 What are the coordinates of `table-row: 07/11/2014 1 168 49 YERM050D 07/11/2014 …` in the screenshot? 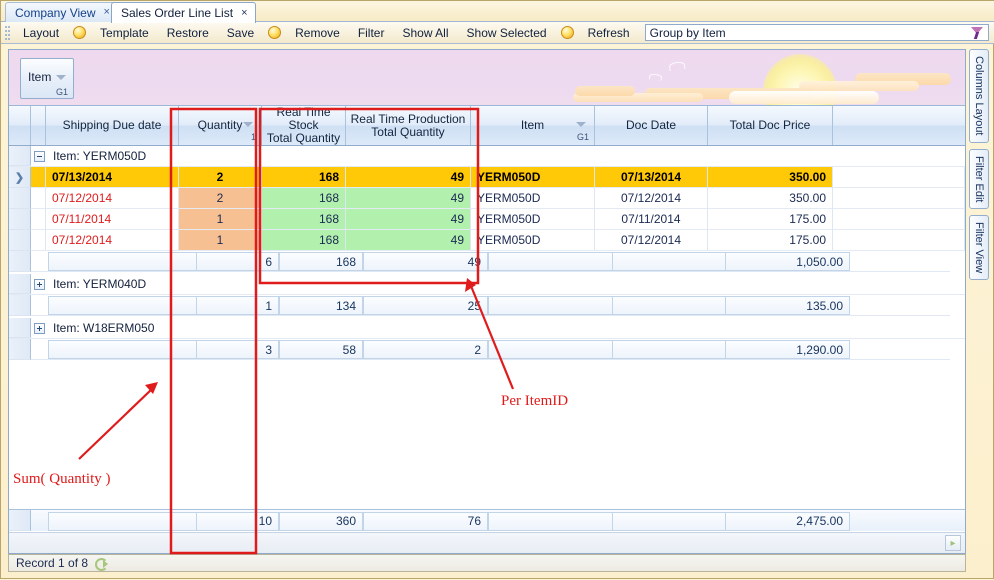 It's located at (487, 219).